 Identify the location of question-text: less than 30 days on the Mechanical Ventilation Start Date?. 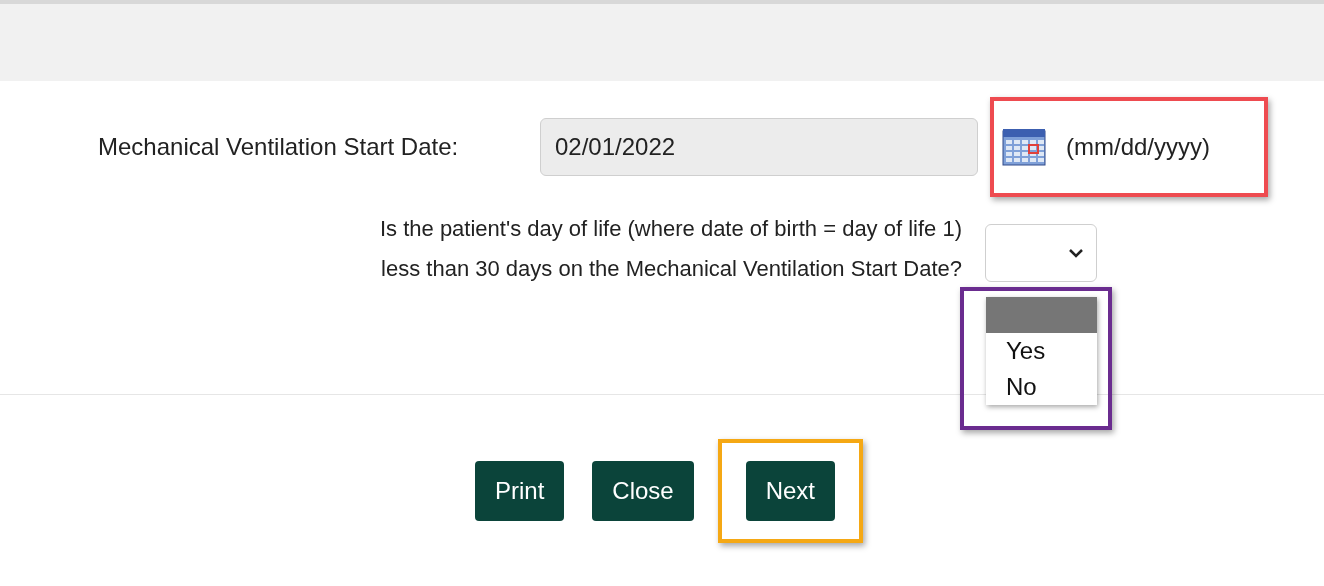
(671, 269).